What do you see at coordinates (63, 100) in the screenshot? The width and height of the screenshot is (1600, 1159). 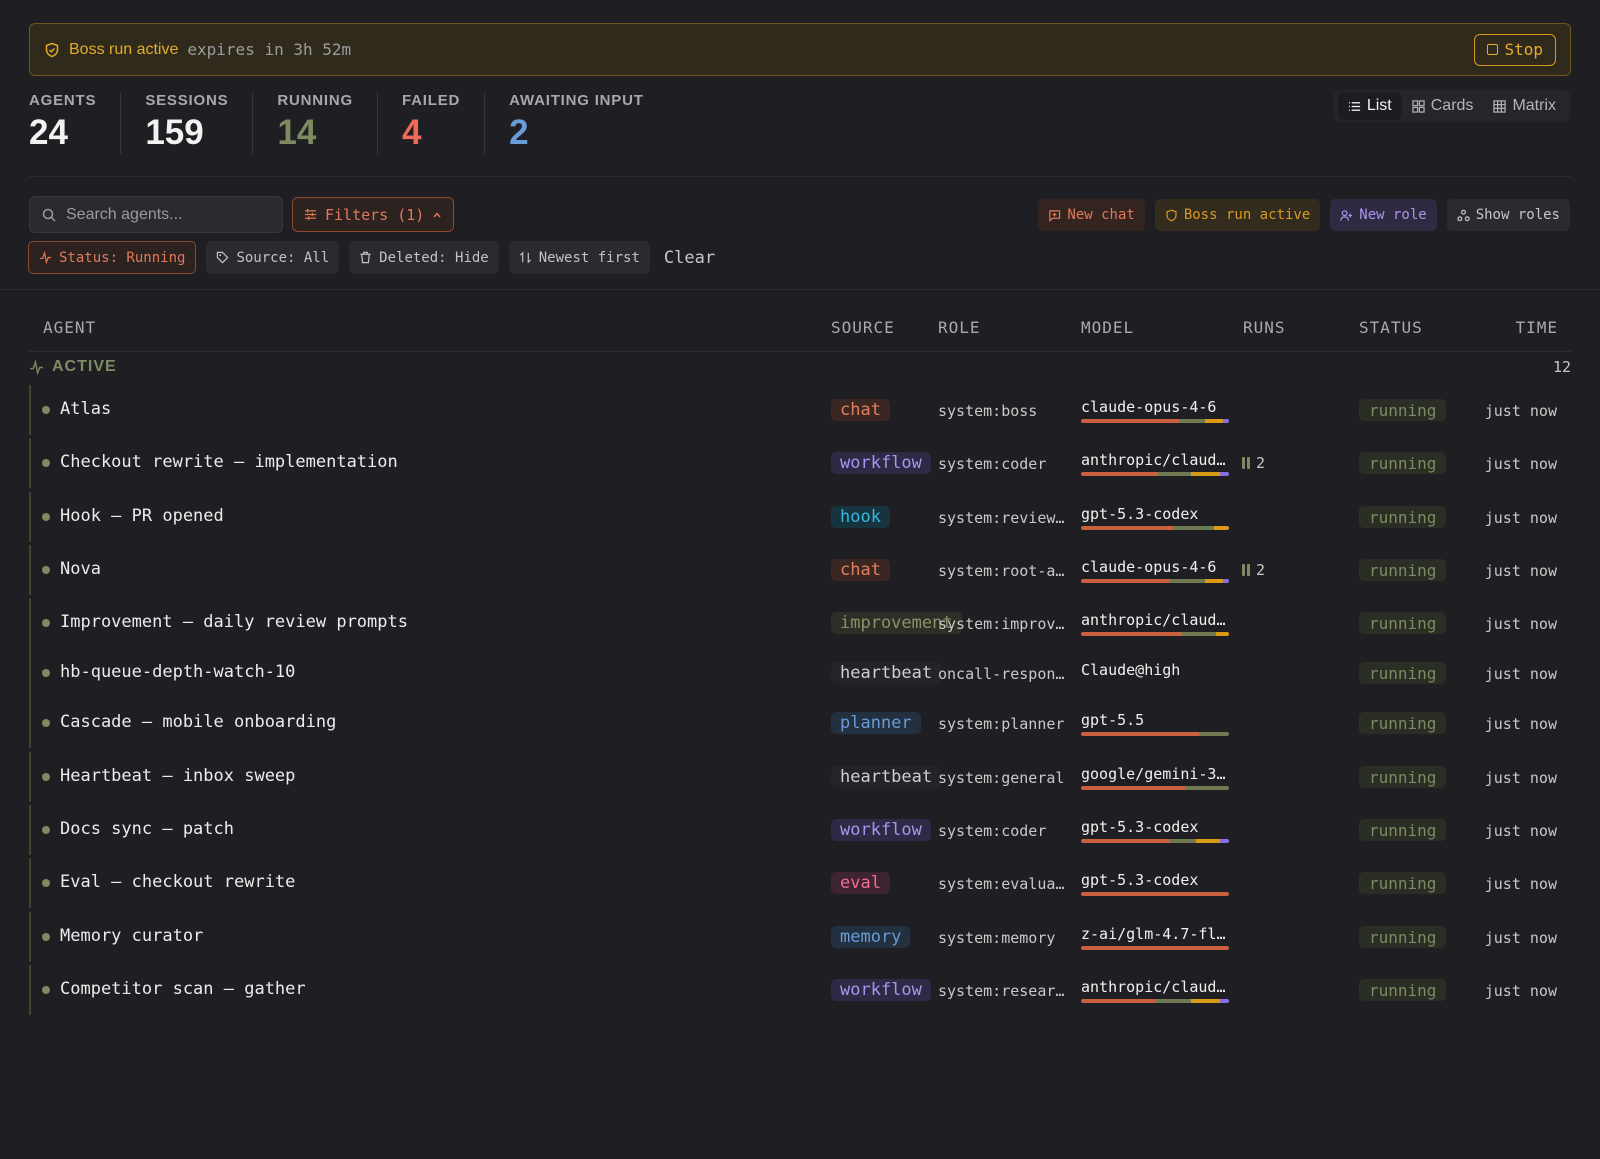 I see `stat-label: AGENTS` at bounding box center [63, 100].